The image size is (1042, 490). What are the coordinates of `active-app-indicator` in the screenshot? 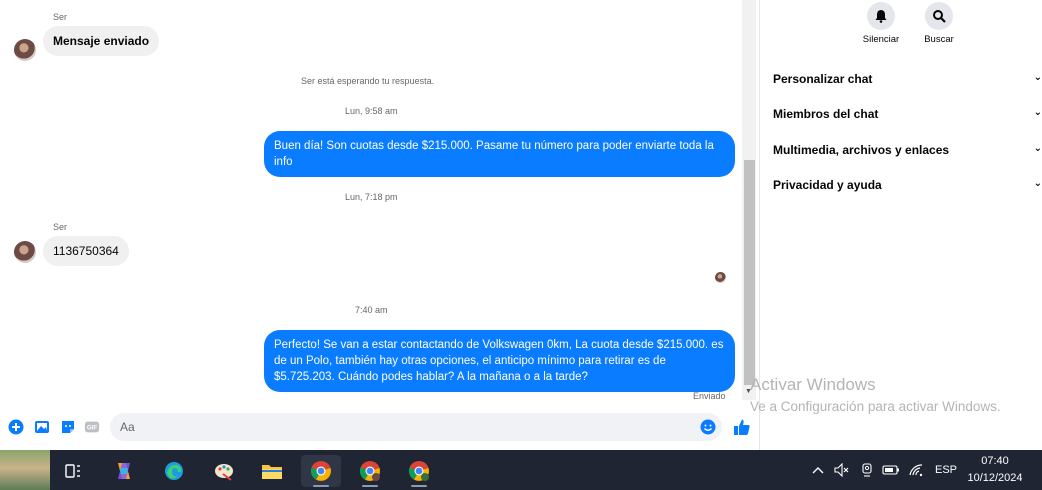 It's located at (321, 486).